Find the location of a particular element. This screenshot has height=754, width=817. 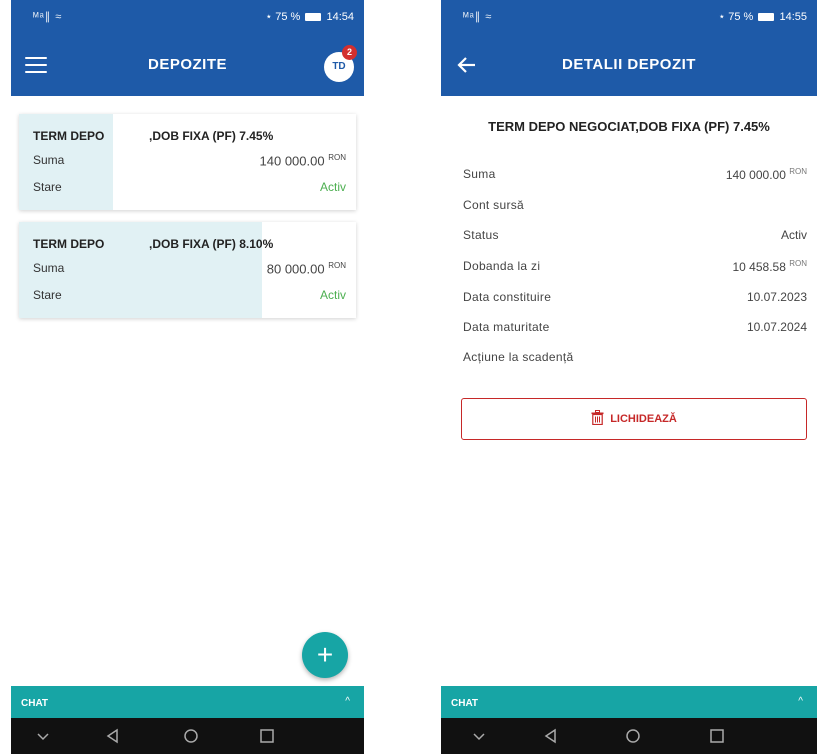

status-bar: ᴹᵃ∥ ≈ ⋆ 75 % 14:55 is located at coordinates (629, 17).